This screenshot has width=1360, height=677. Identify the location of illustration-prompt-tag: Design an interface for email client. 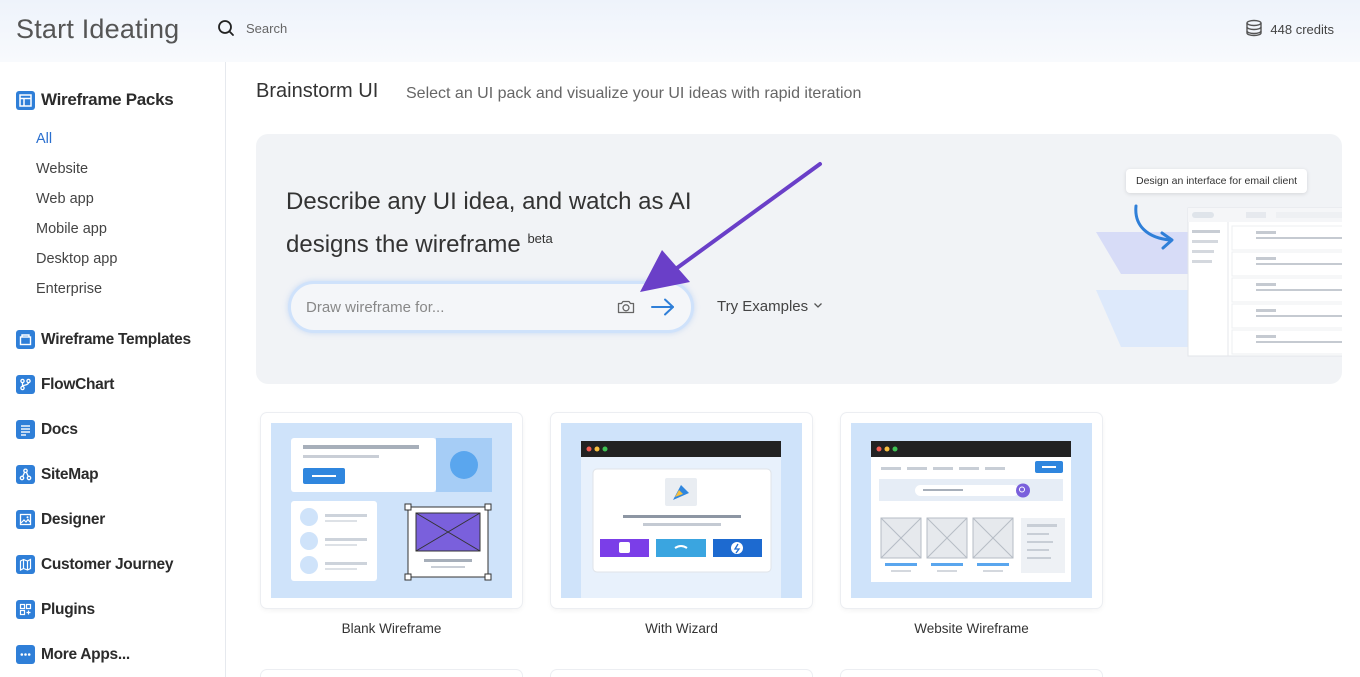
(1217, 181).